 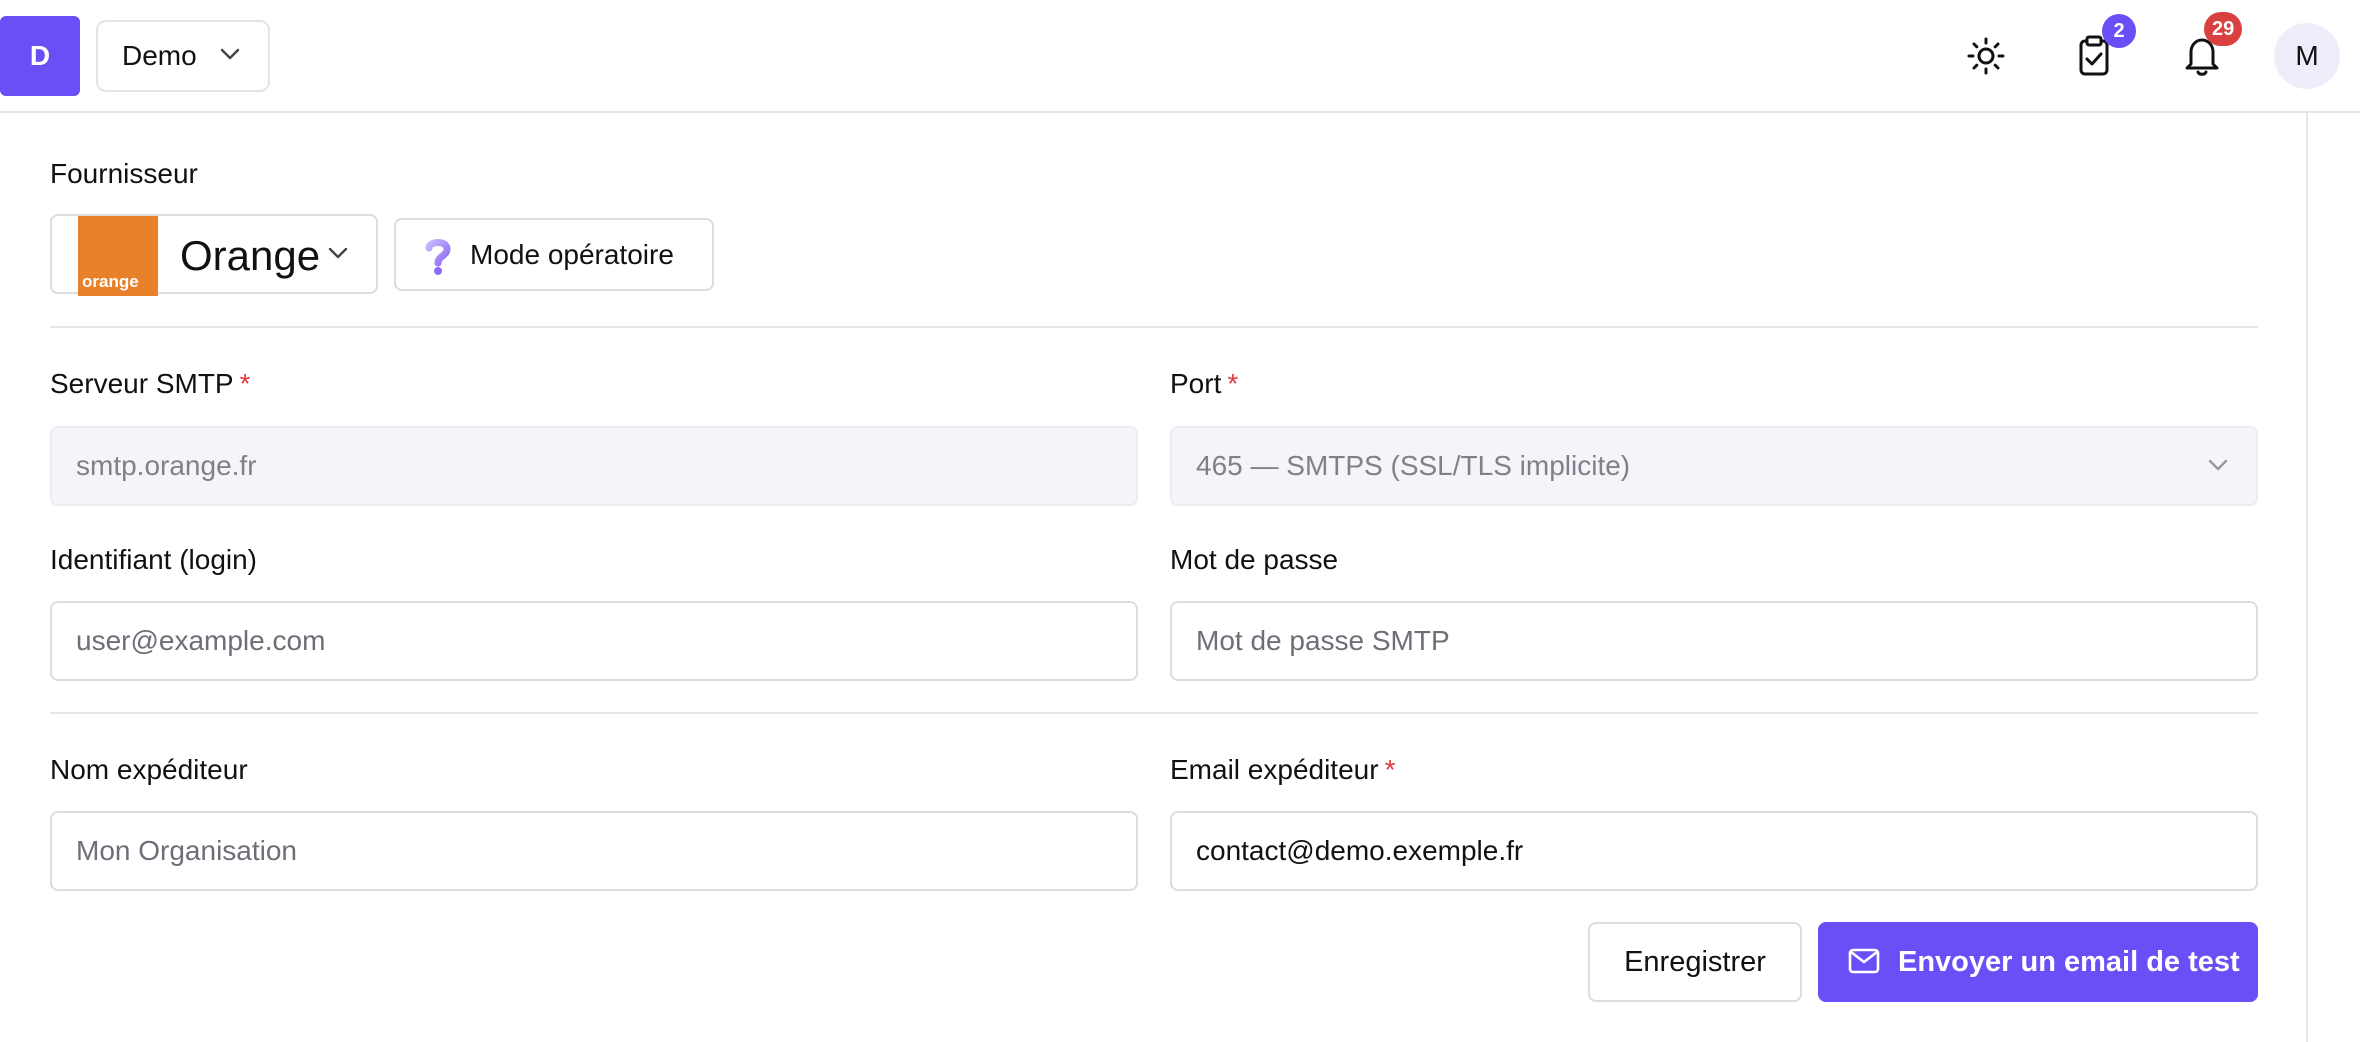 I want to click on port-label: Port *, so click(x=1204, y=384).